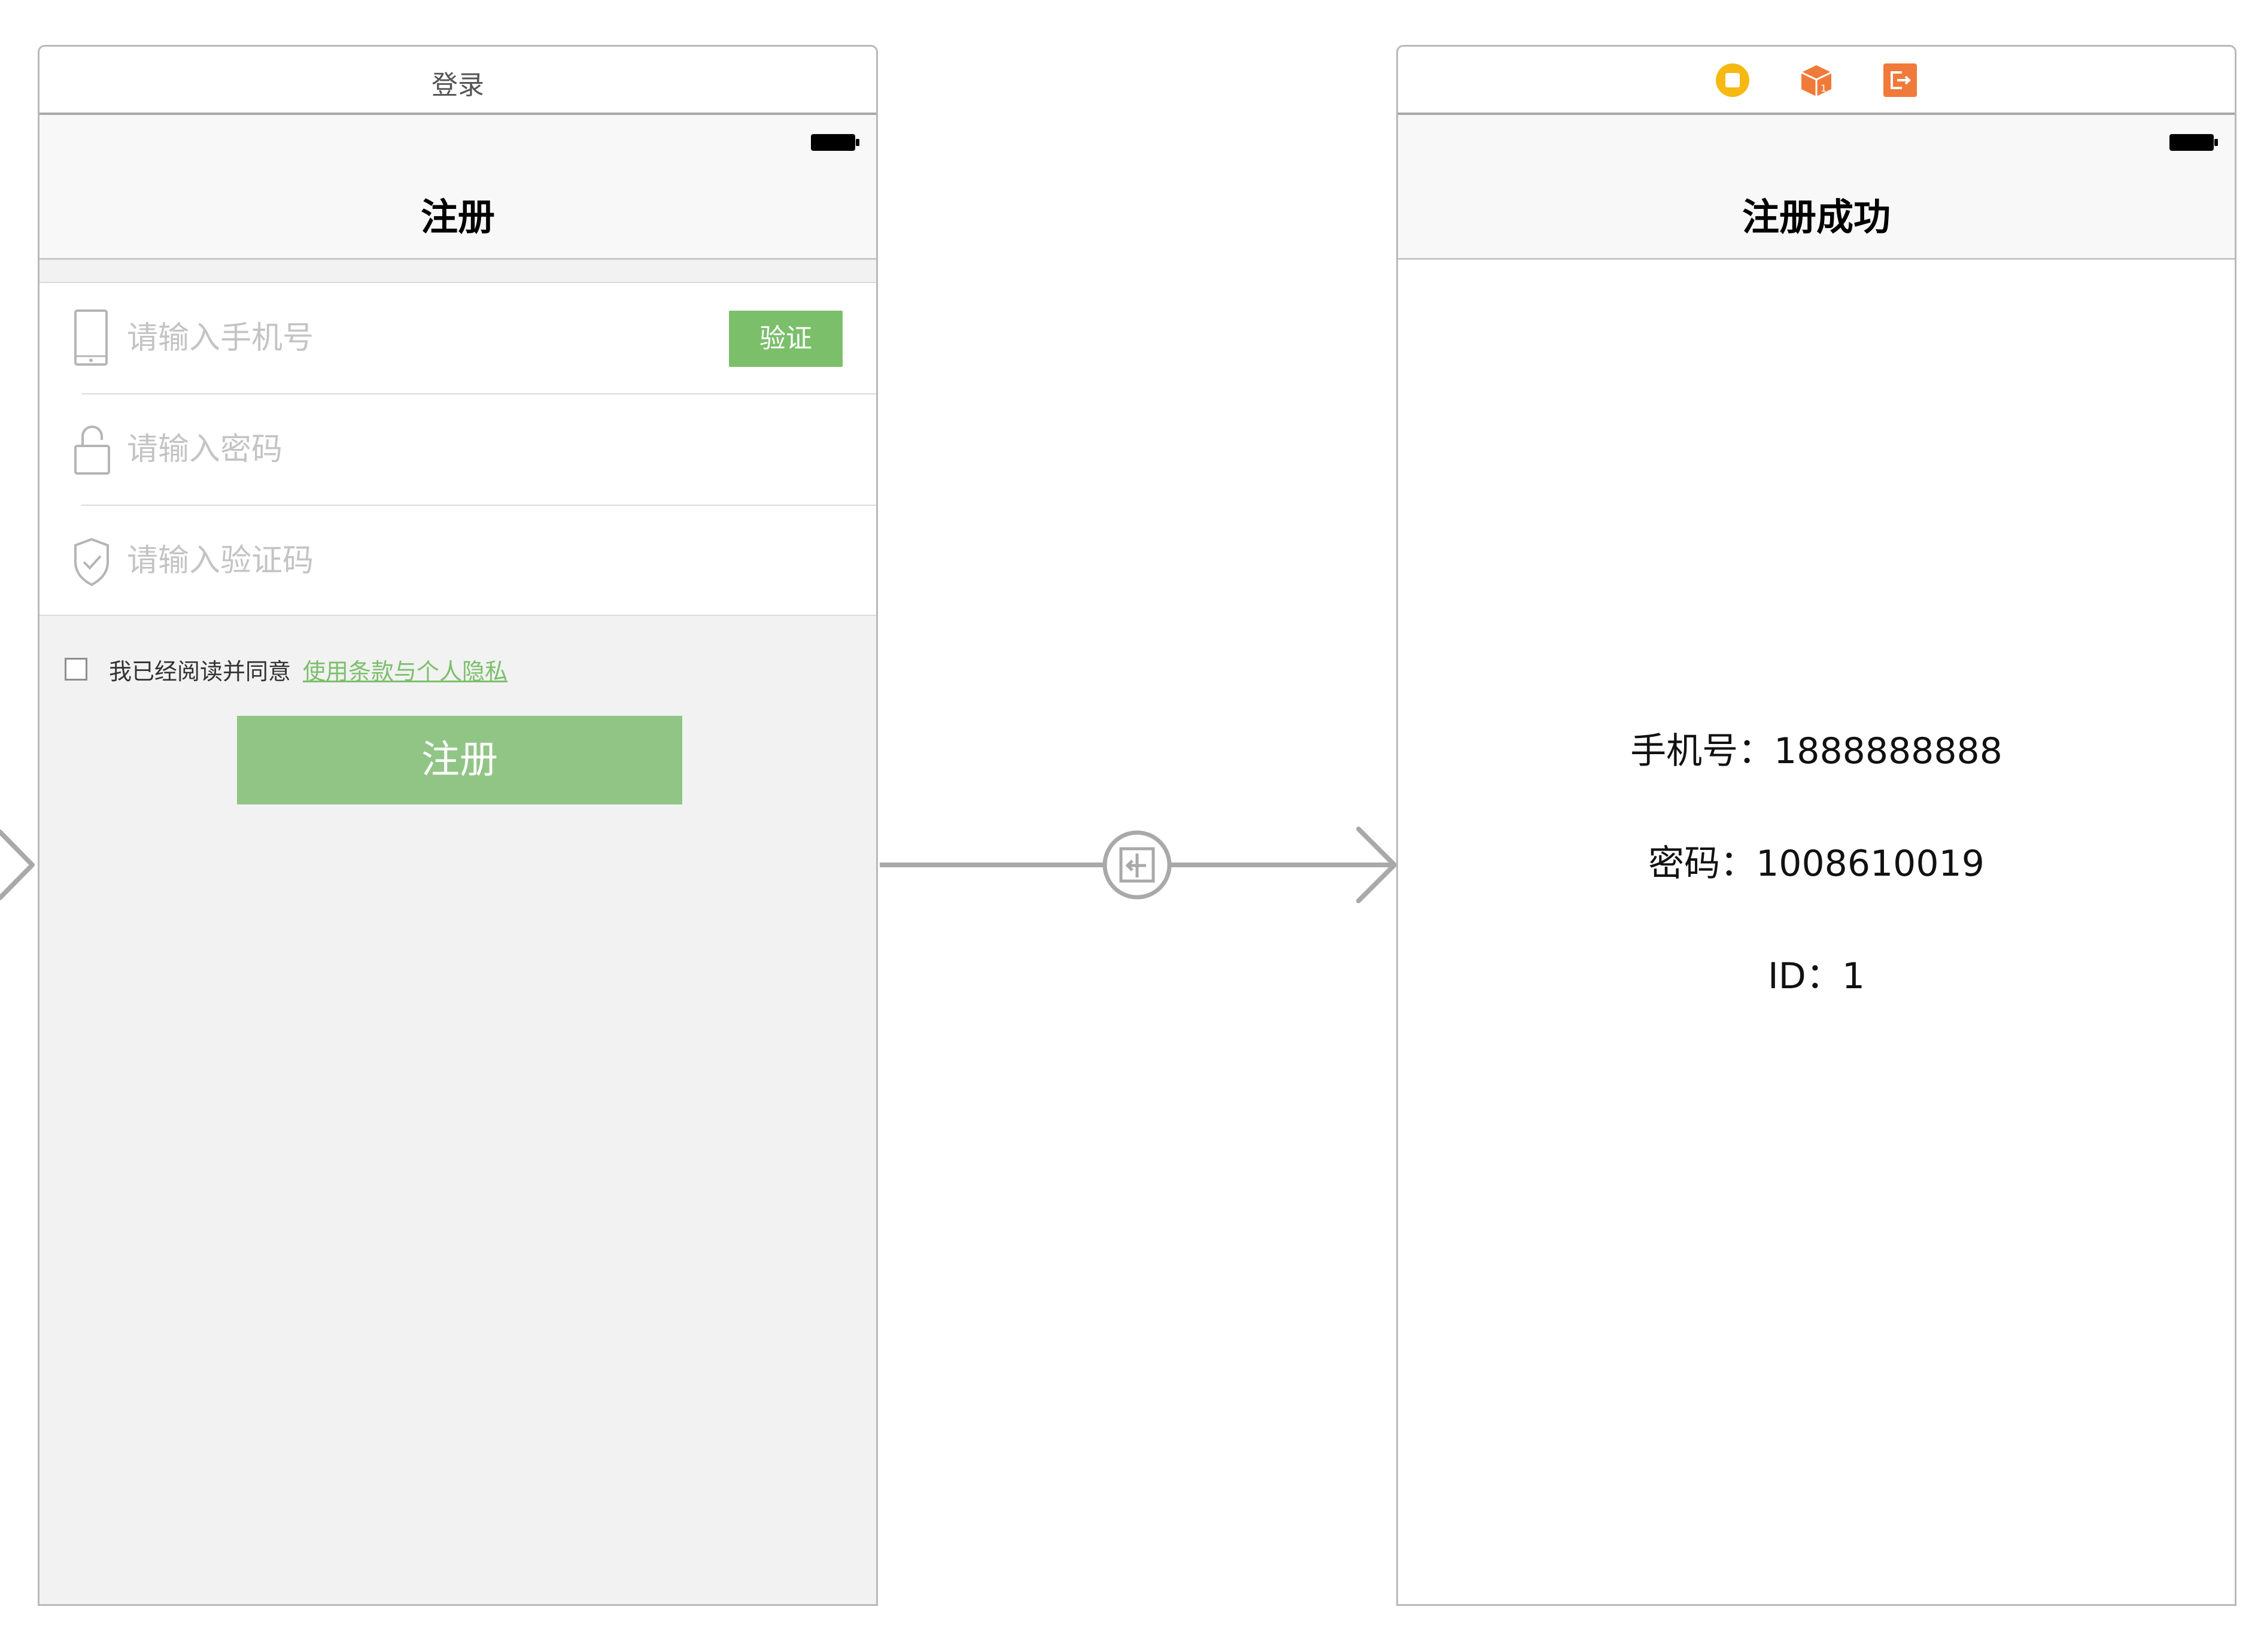  What do you see at coordinates (457, 187) in the screenshot?
I see `navigation-bar: 注册` at bounding box center [457, 187].